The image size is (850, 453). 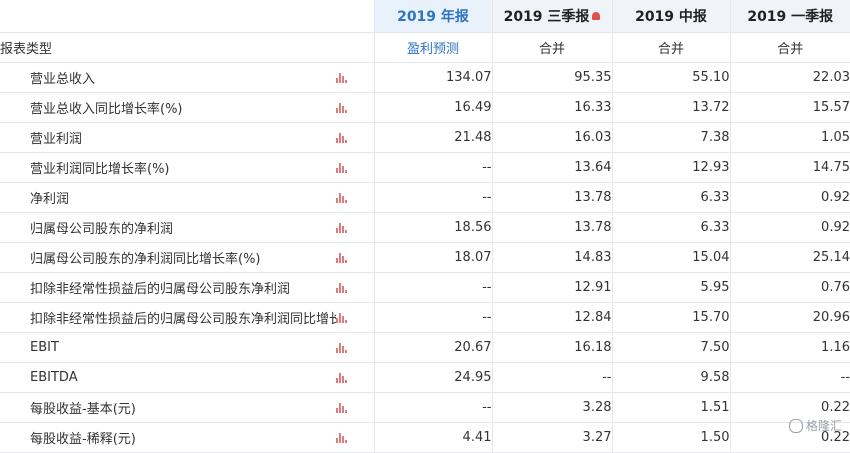 I want to click on table-row: 扣除非经常性损益后的归属母公司股东净利润 -- 12.91 5.95 0.76, so click(x=425, y=287).